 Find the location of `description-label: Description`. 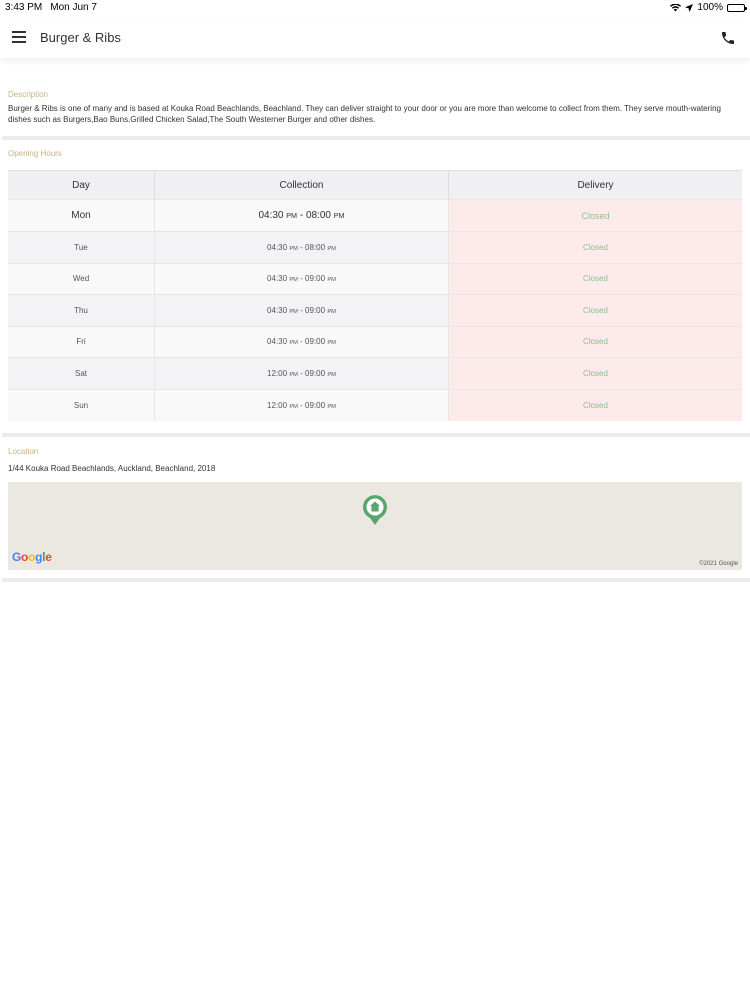

description-label: Description is located at coordinates (28, 94).